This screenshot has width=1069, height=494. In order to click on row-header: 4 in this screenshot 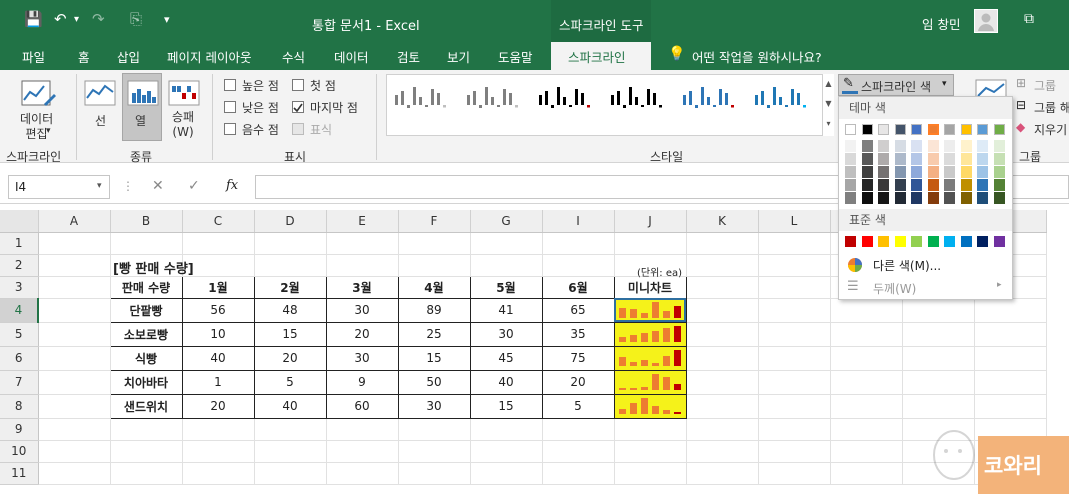, I will do `click(19, 310)`.